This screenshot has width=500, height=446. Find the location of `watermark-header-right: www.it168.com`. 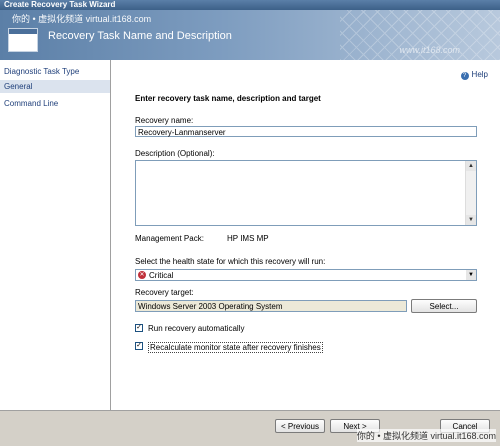

watermark-header-right: www.it168.com is located at coordinates (429, 50).